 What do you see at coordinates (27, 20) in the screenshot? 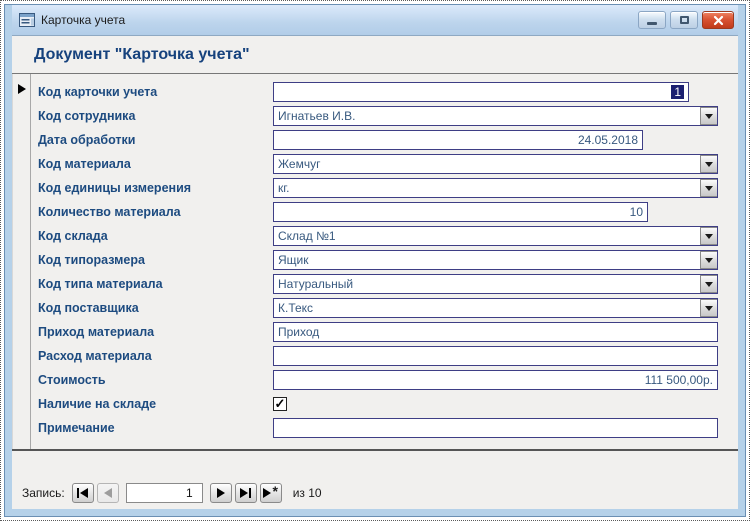
I see `form-app-icon` at bounding box center [27, 20].